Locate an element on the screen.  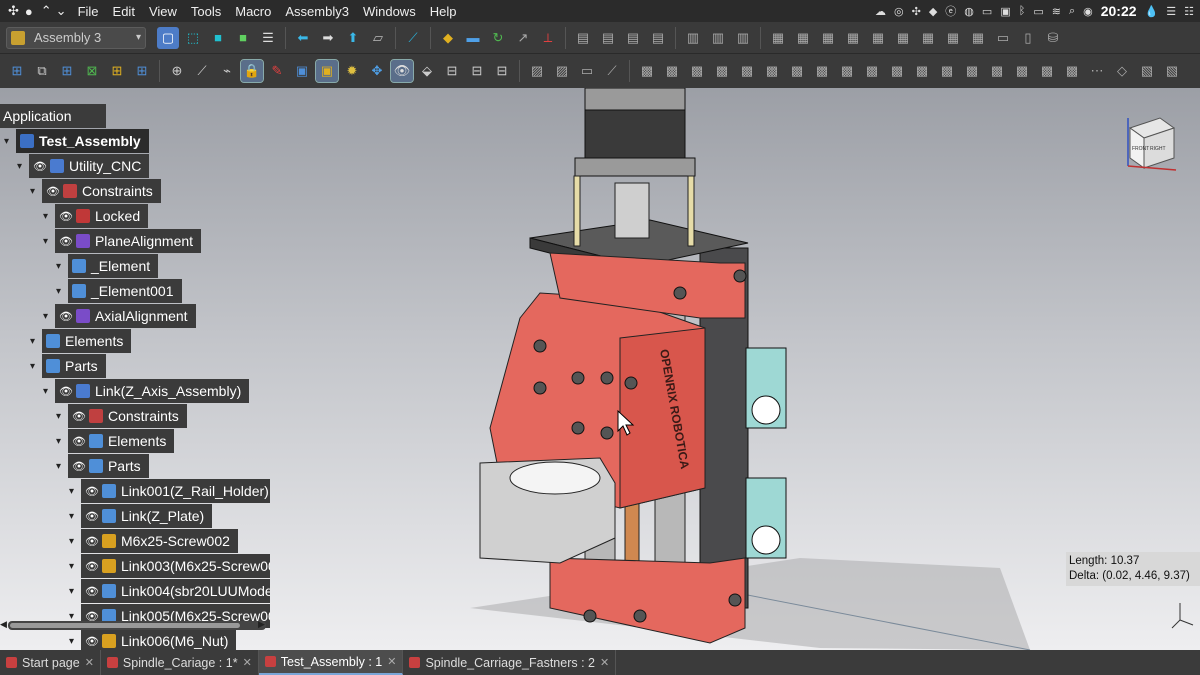
scrollbar-thumb is located at coordinates (125, 625).